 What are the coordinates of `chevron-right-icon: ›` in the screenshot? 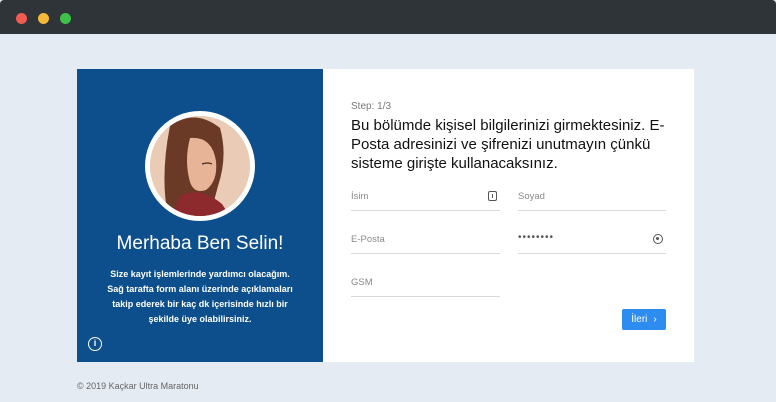 It's located at (655, 319).